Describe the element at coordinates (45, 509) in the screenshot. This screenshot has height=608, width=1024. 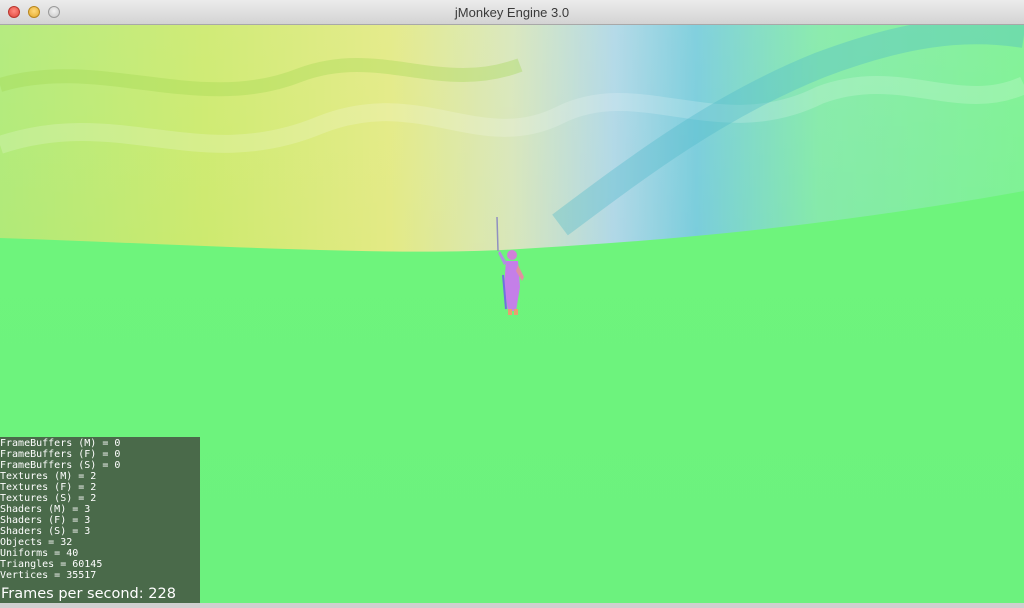
I see `stat-shaders-m: Shaders (M) = 3` at that location.